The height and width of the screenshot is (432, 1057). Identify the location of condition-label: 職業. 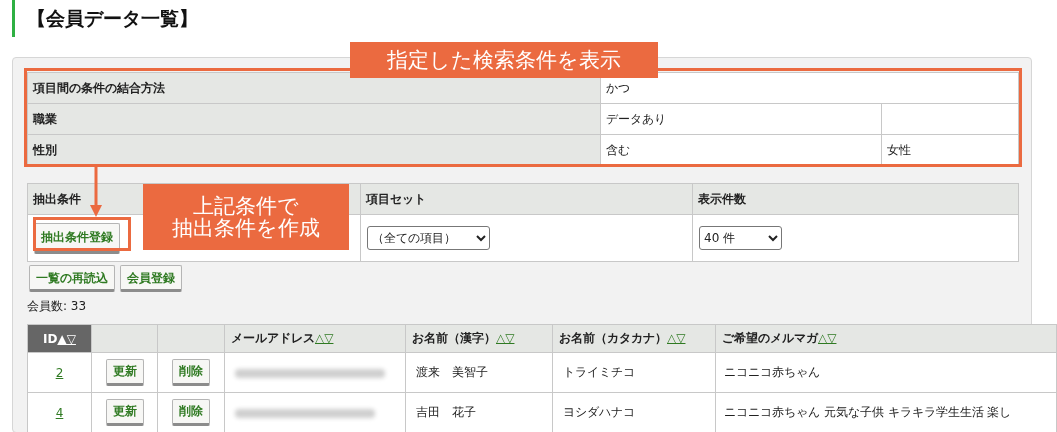
(314, 119).